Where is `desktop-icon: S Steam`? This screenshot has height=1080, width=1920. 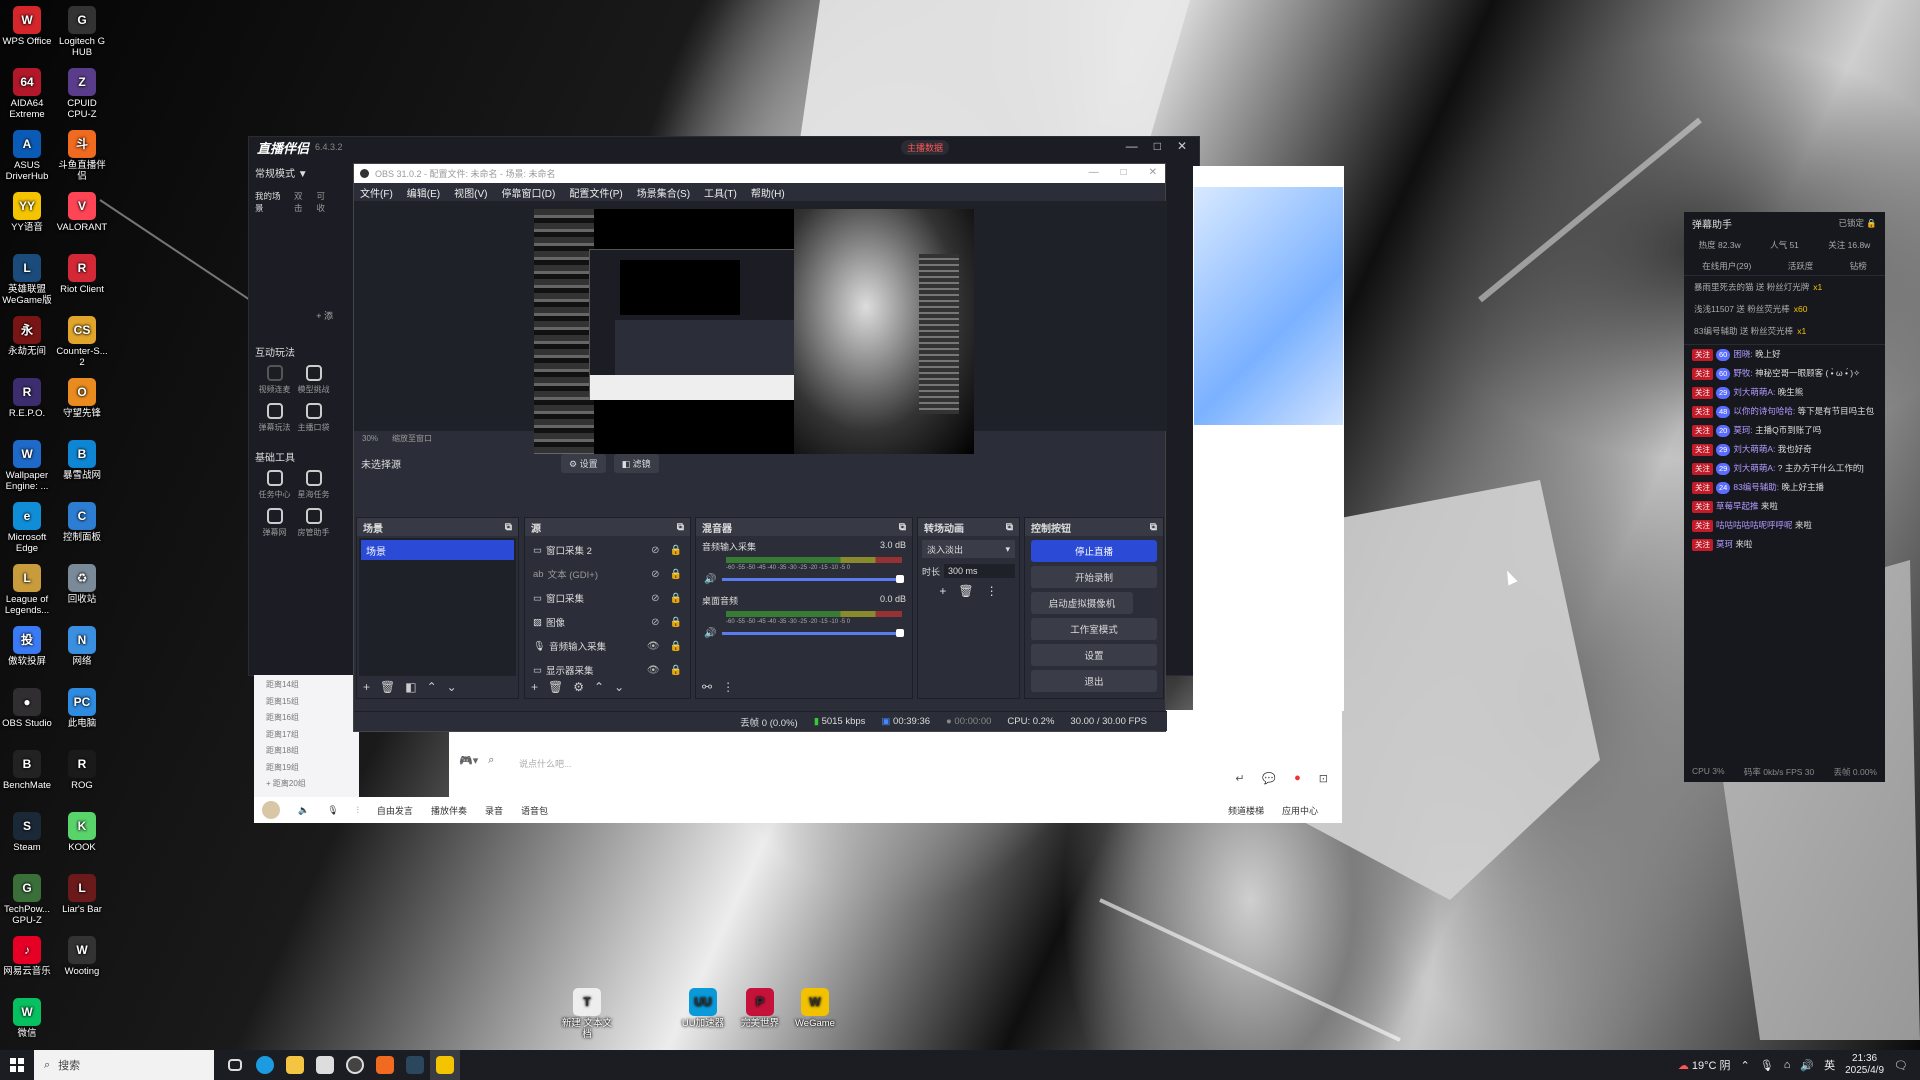 desktop-icon: S Steam is located at coordinates (27, 832).